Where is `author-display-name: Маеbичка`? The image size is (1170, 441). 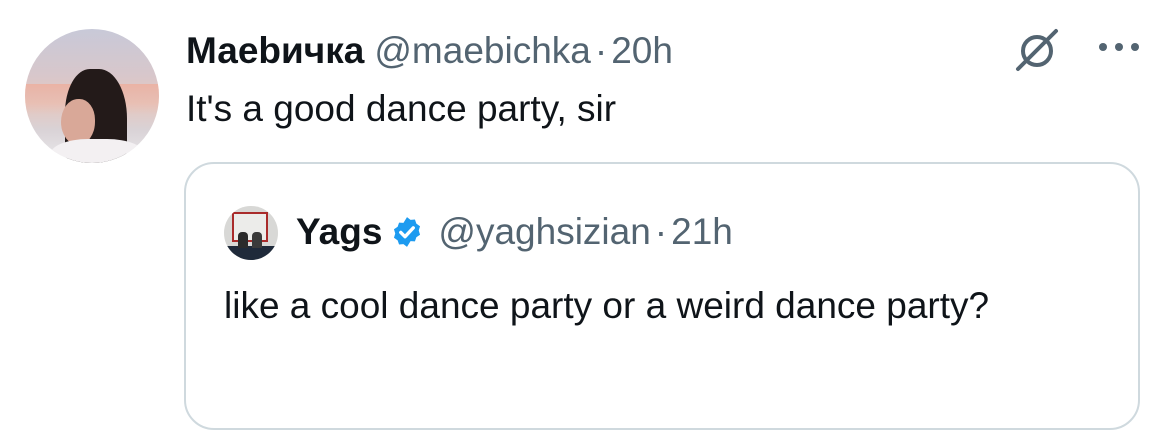
author-display-name: Маеbичка is located at coordinates (275, 51).